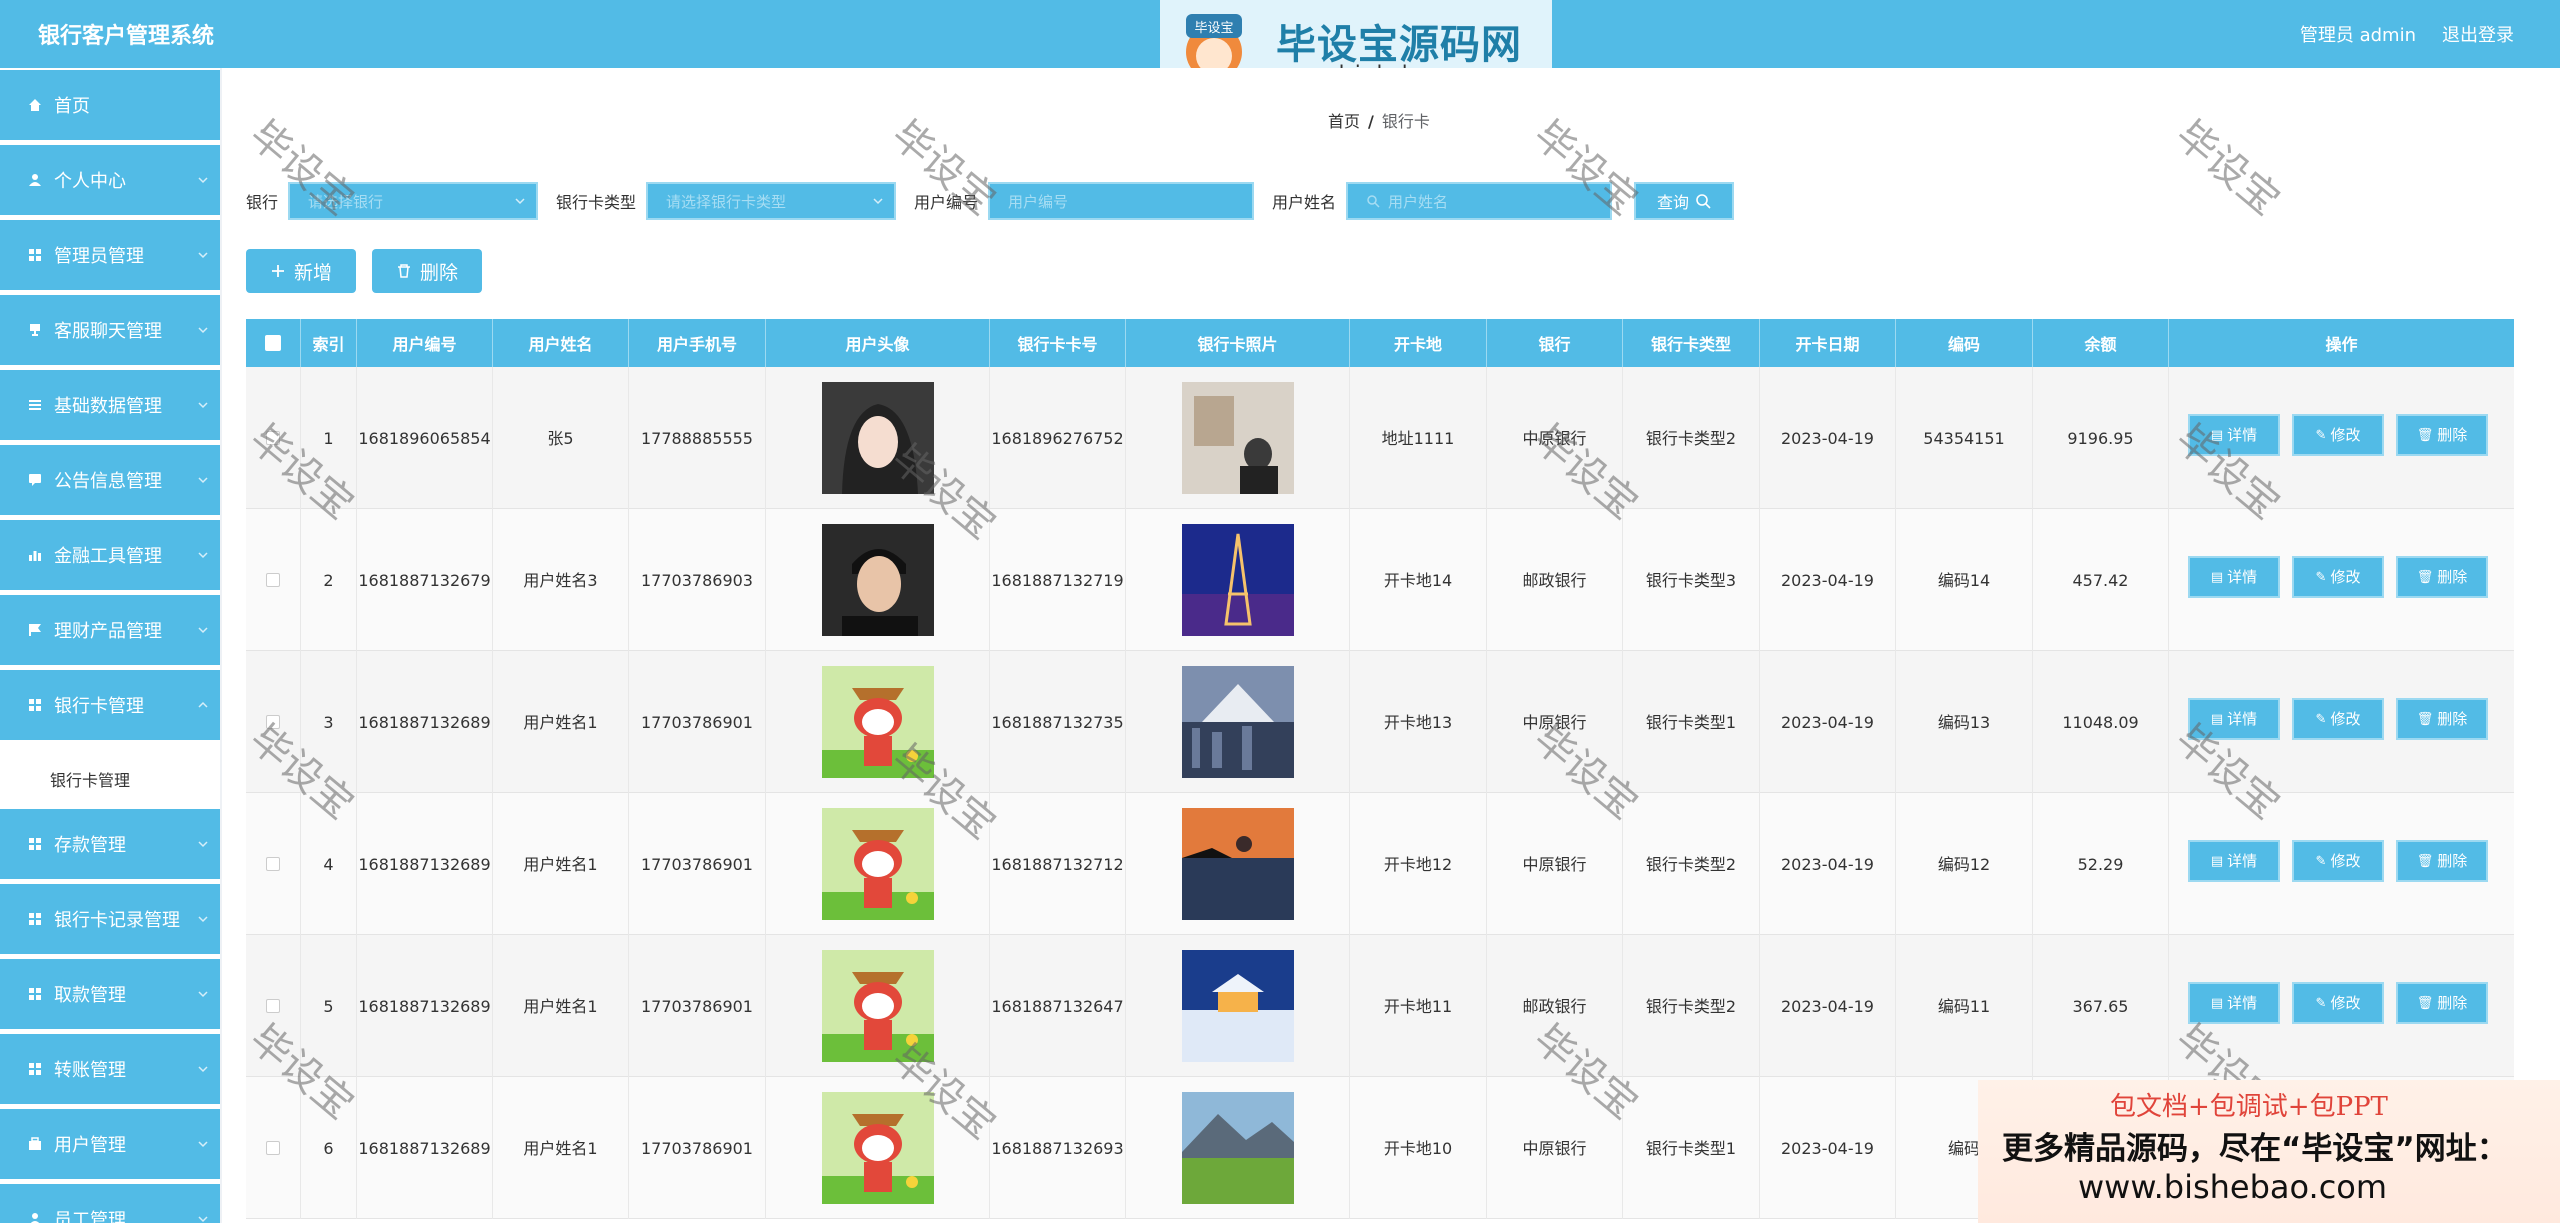  What do you see at coordinates (1964, 1006) in the screenshot?
I see `cell-text: 编码11` at bounding box center [1964, 1006].